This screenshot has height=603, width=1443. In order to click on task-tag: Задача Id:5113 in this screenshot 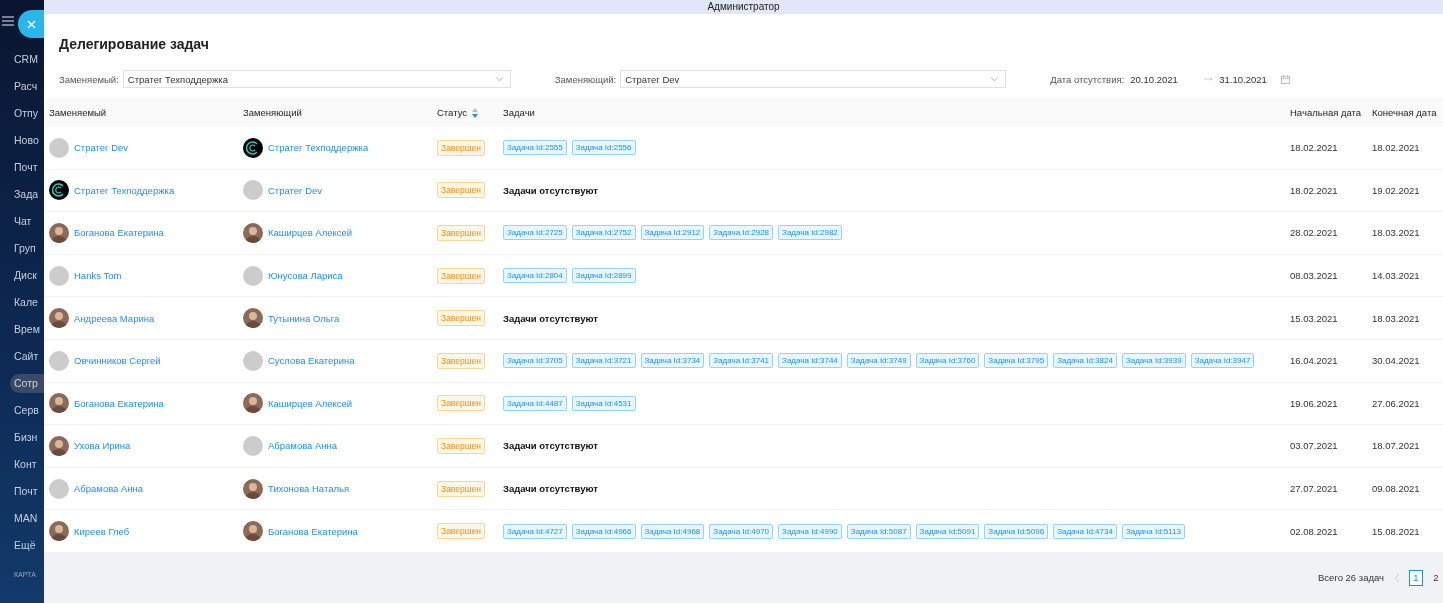, I will do `click(1153, 531)`.